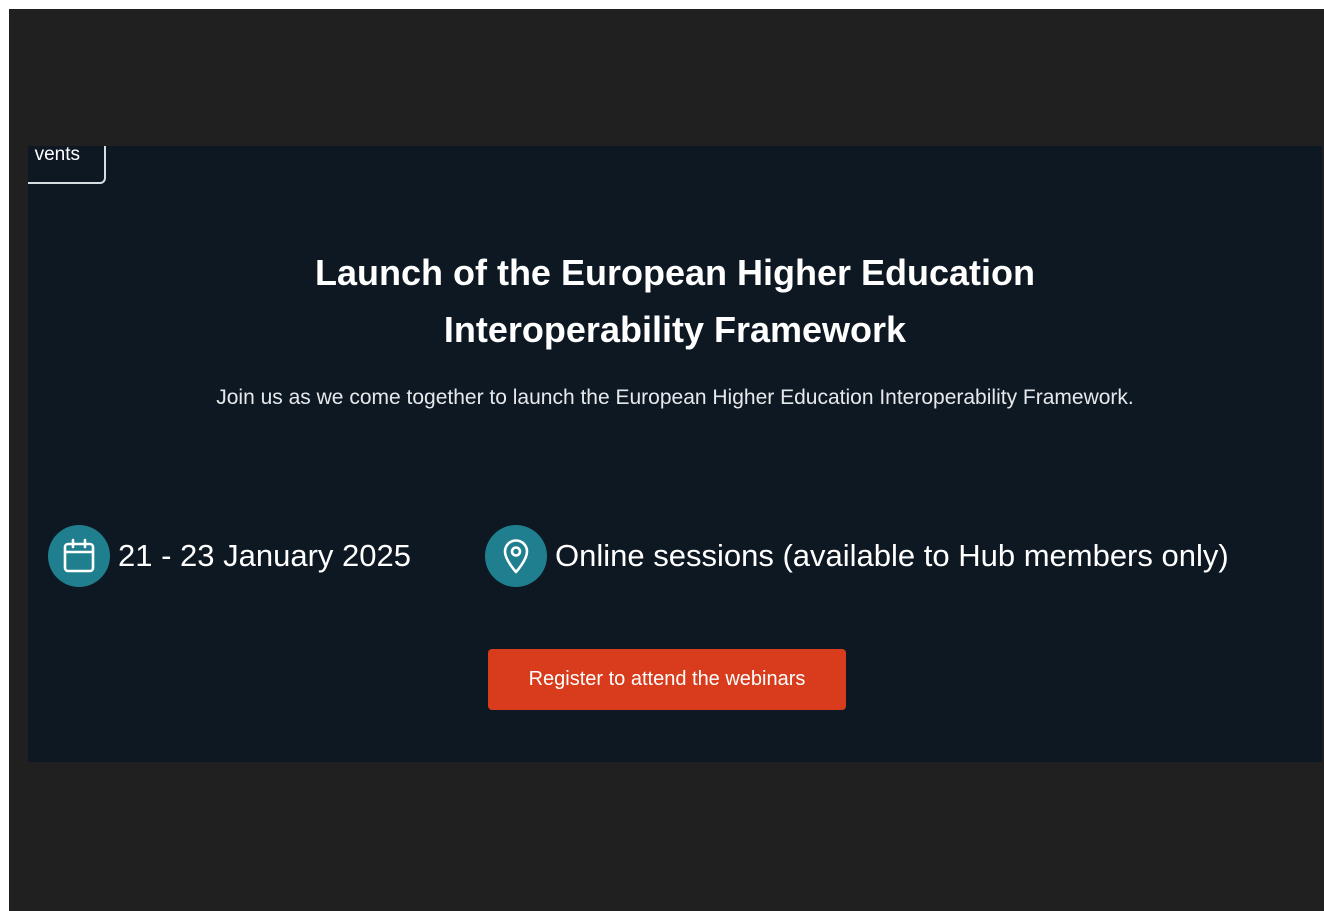 Image resolution: width=1324 pixels, height=911 pixels. I want to click on event-date: 21 - 23 January 2025, so click(229, 556).